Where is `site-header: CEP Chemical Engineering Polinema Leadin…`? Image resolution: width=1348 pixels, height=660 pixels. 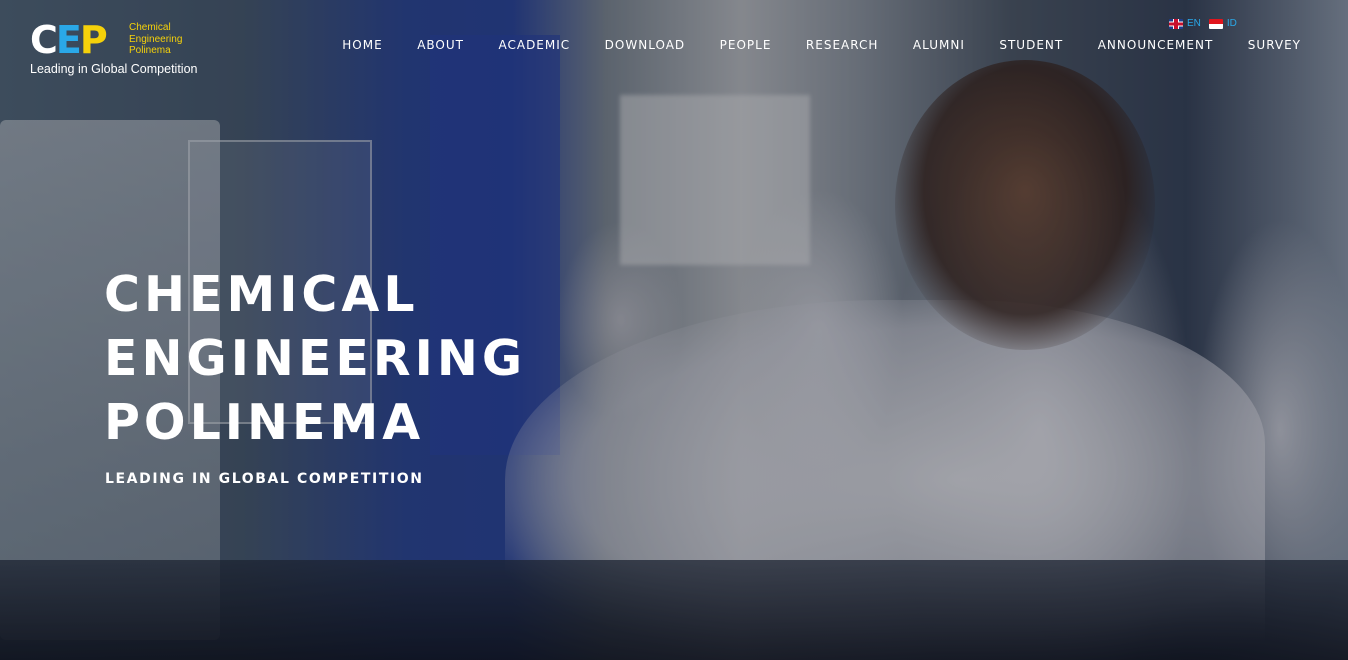 site-header: CEP Chemical Engineering Polinema Leadin… is located at coordinates (674, 45).